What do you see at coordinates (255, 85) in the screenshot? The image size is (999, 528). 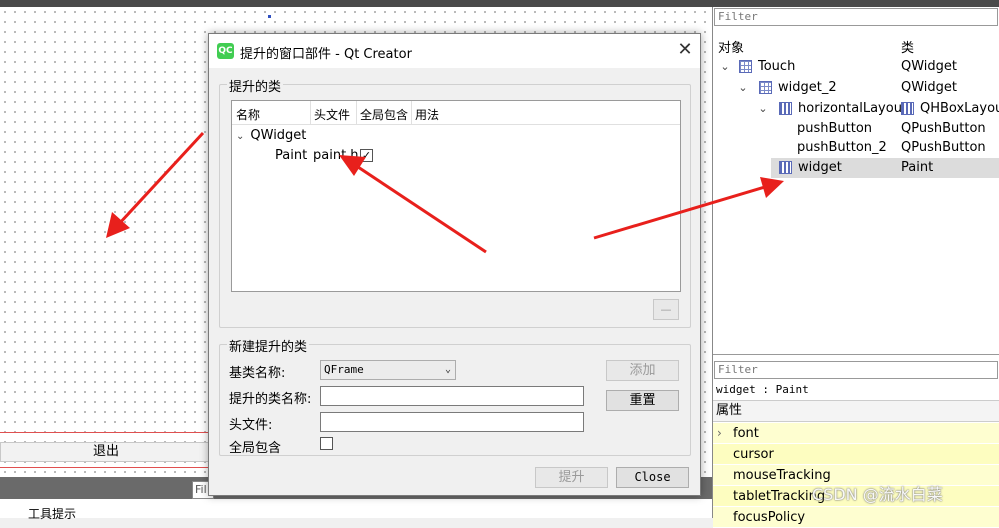 I see `promoted-classes-title: 提升的类` at bounding box center [255, 85].